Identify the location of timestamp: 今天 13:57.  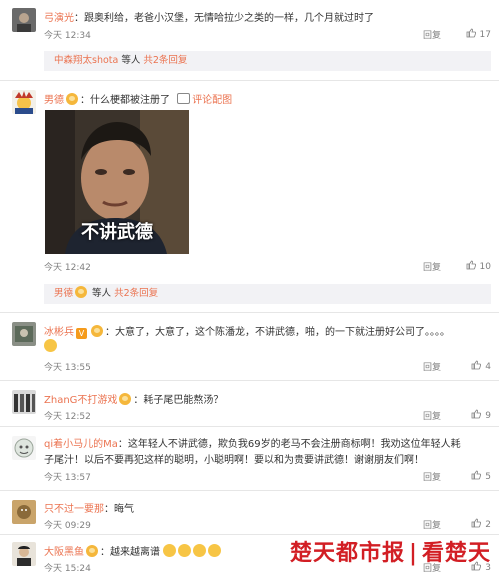
(67, 478).